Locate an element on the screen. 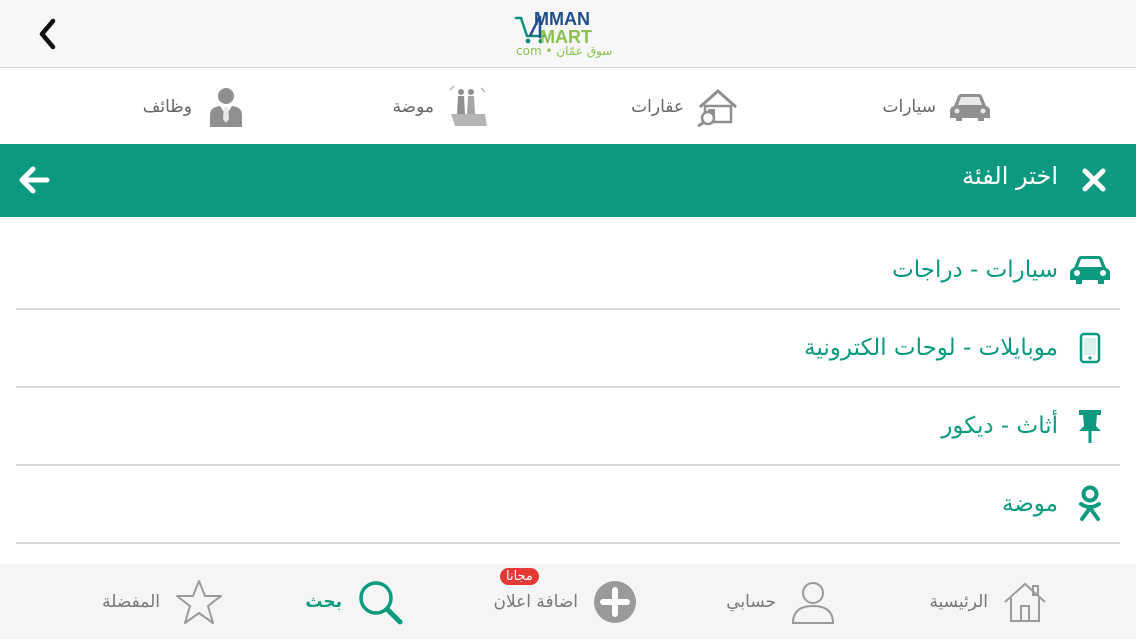 The image size is (1136, 639). nav-home: الرئيسية is located at coordinates (988, 601).